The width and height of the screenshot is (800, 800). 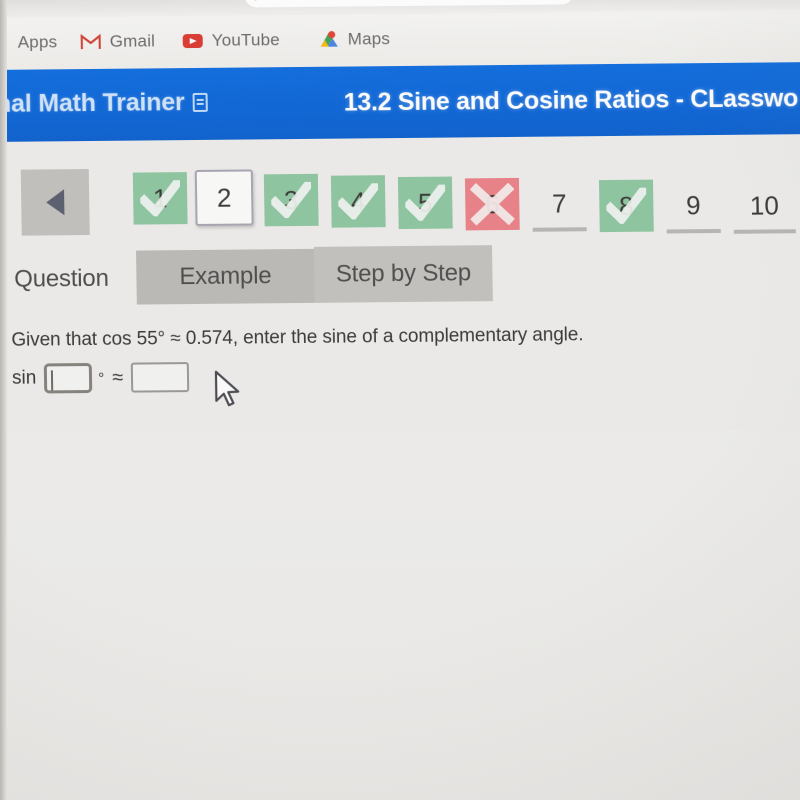 I want to click on gmail-icon, so click(x=90, y=41).